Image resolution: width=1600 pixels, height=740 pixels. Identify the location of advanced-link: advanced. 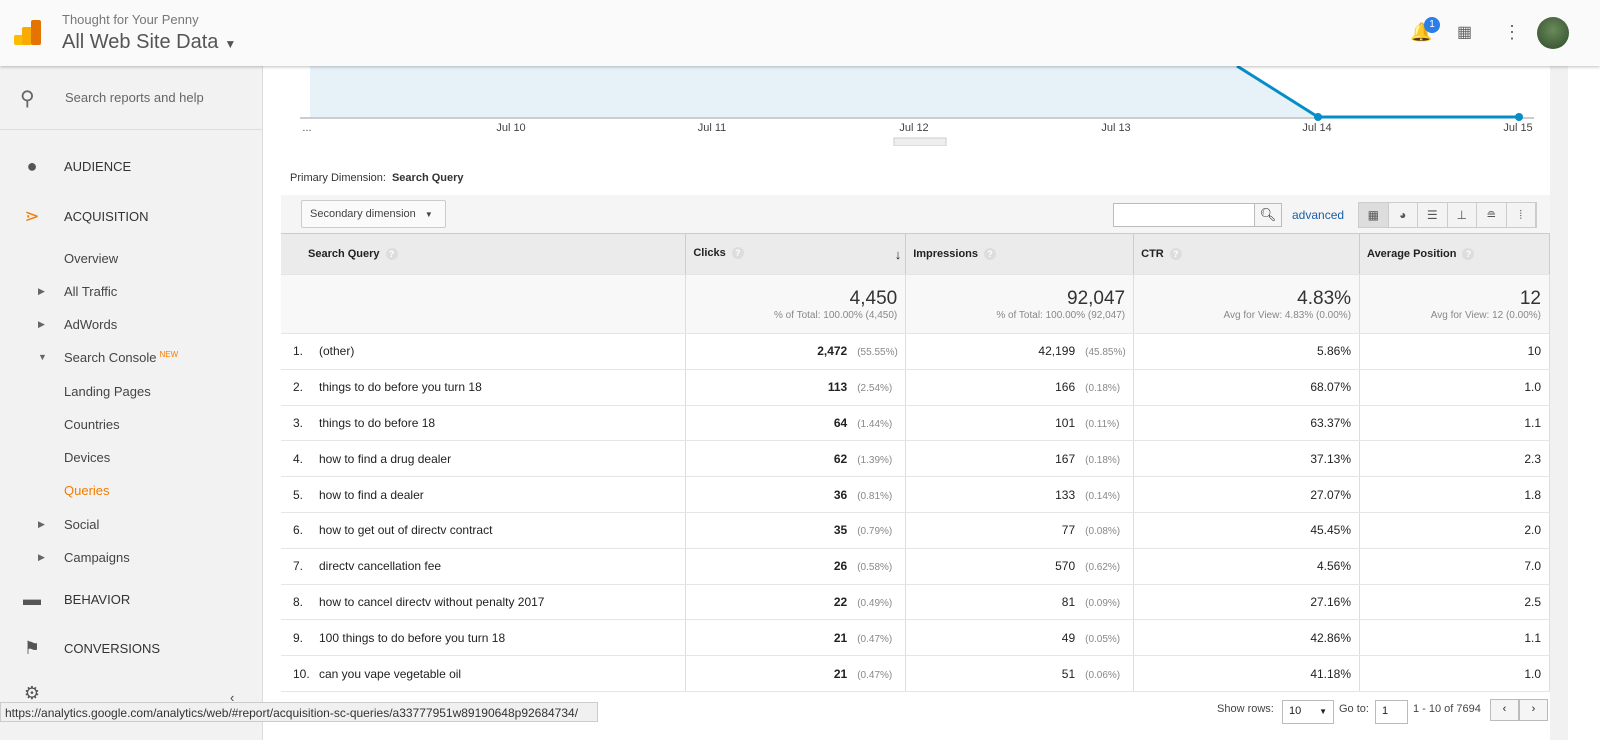
(1318, 215).